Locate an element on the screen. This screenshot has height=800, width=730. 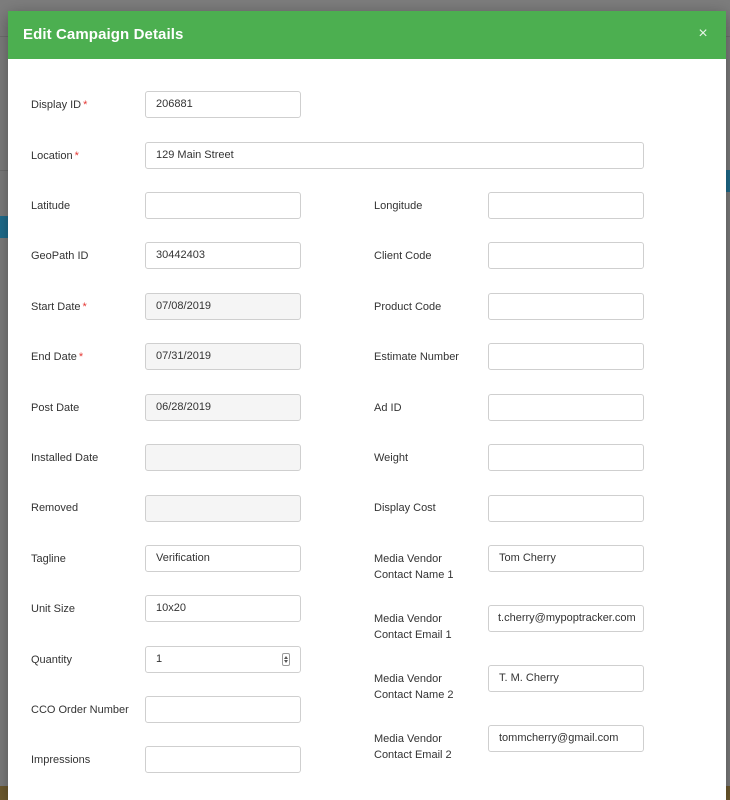
removed-input is located at coordinates (223, 508).